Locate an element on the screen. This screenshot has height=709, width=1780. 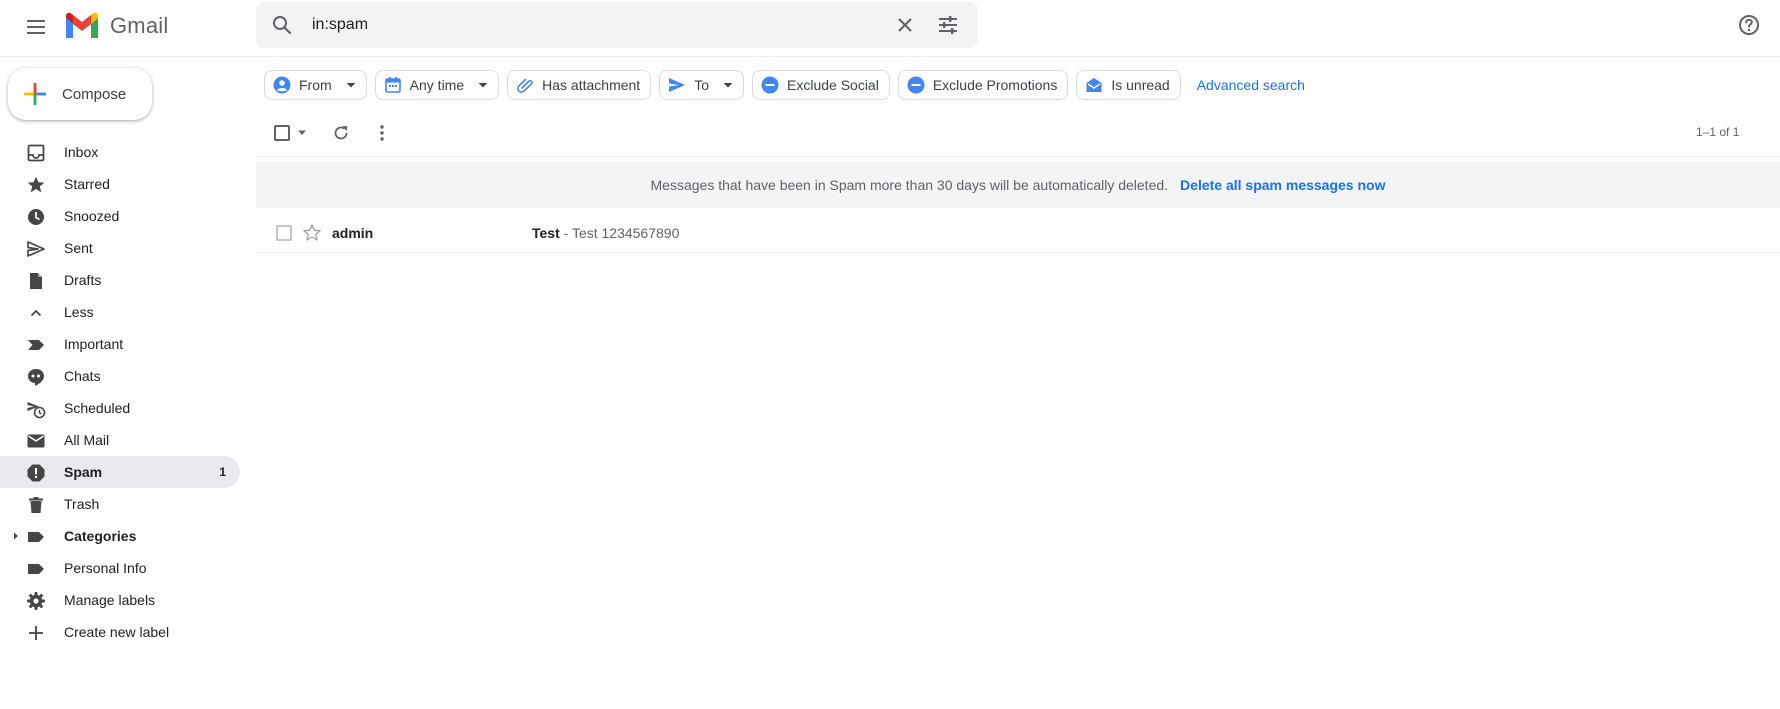
chat-icon is located at coordinates (36, 377).